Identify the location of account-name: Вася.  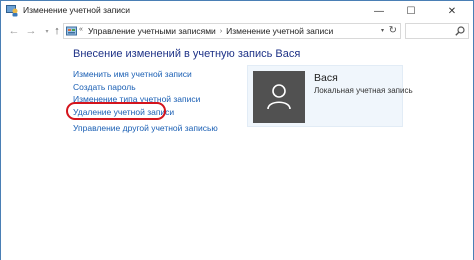
(326, 78).